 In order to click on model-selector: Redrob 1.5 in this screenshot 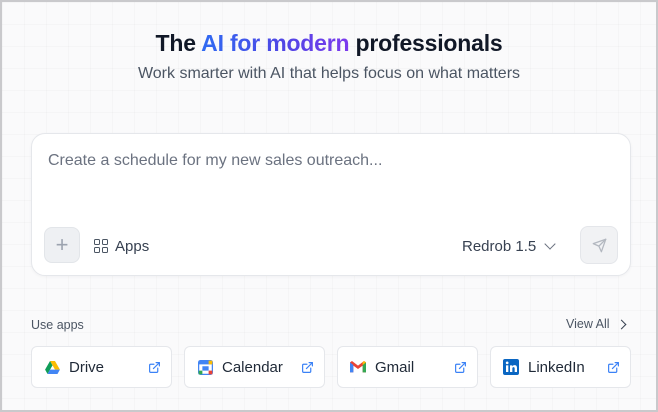, I will do `click(509, 246)`.